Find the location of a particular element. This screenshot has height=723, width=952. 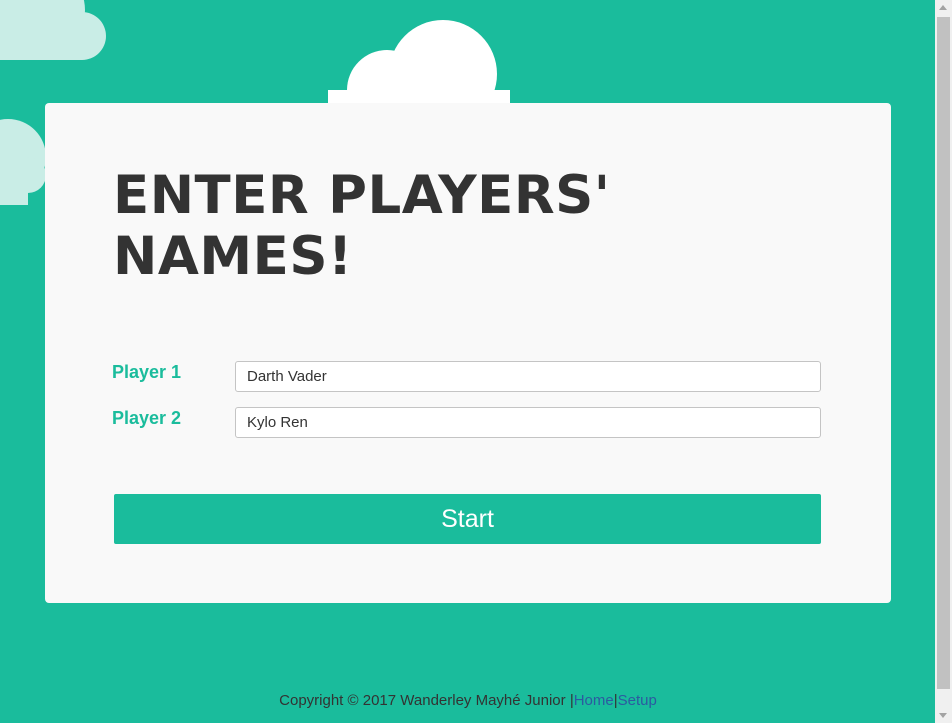

cloud-top-center is located at coordinates (419, 63).